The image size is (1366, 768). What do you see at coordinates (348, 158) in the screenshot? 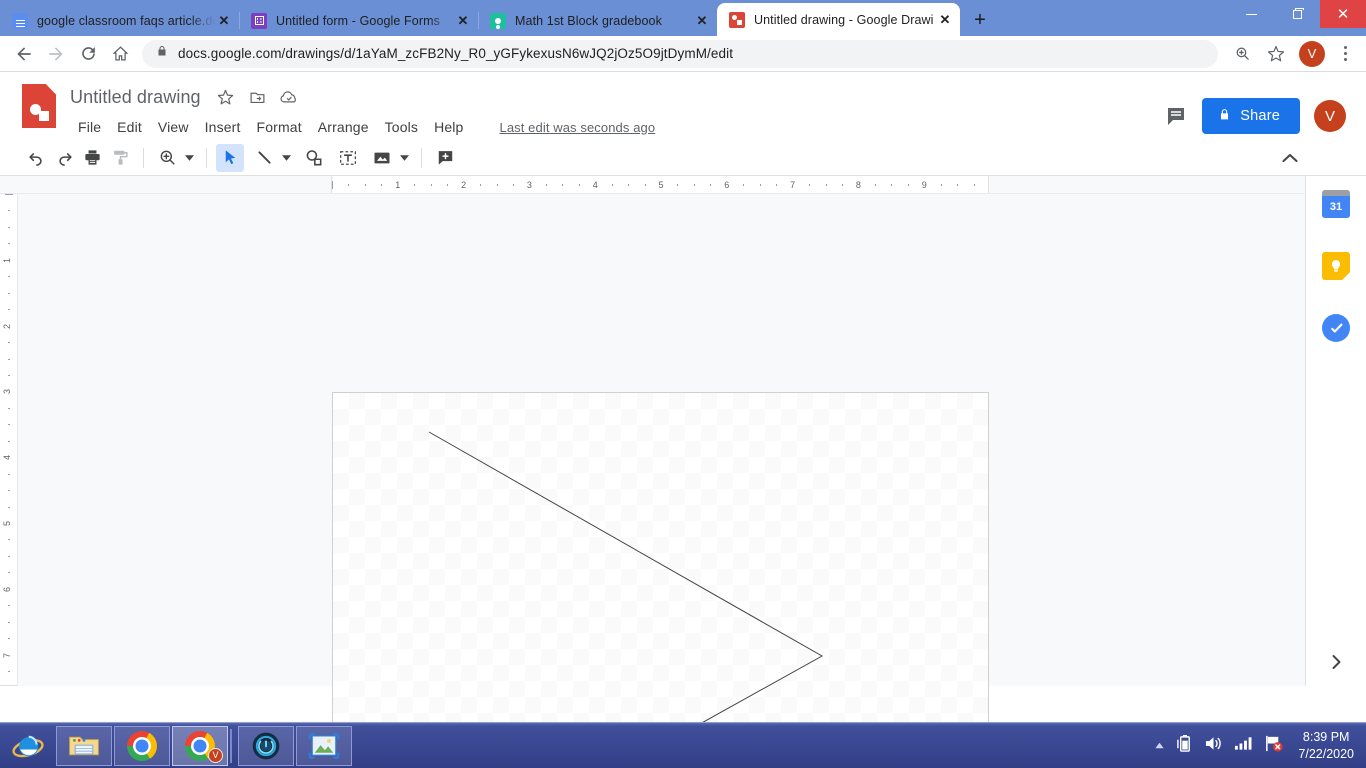
I see `text-box-icon` at bounding box center [348, 158].